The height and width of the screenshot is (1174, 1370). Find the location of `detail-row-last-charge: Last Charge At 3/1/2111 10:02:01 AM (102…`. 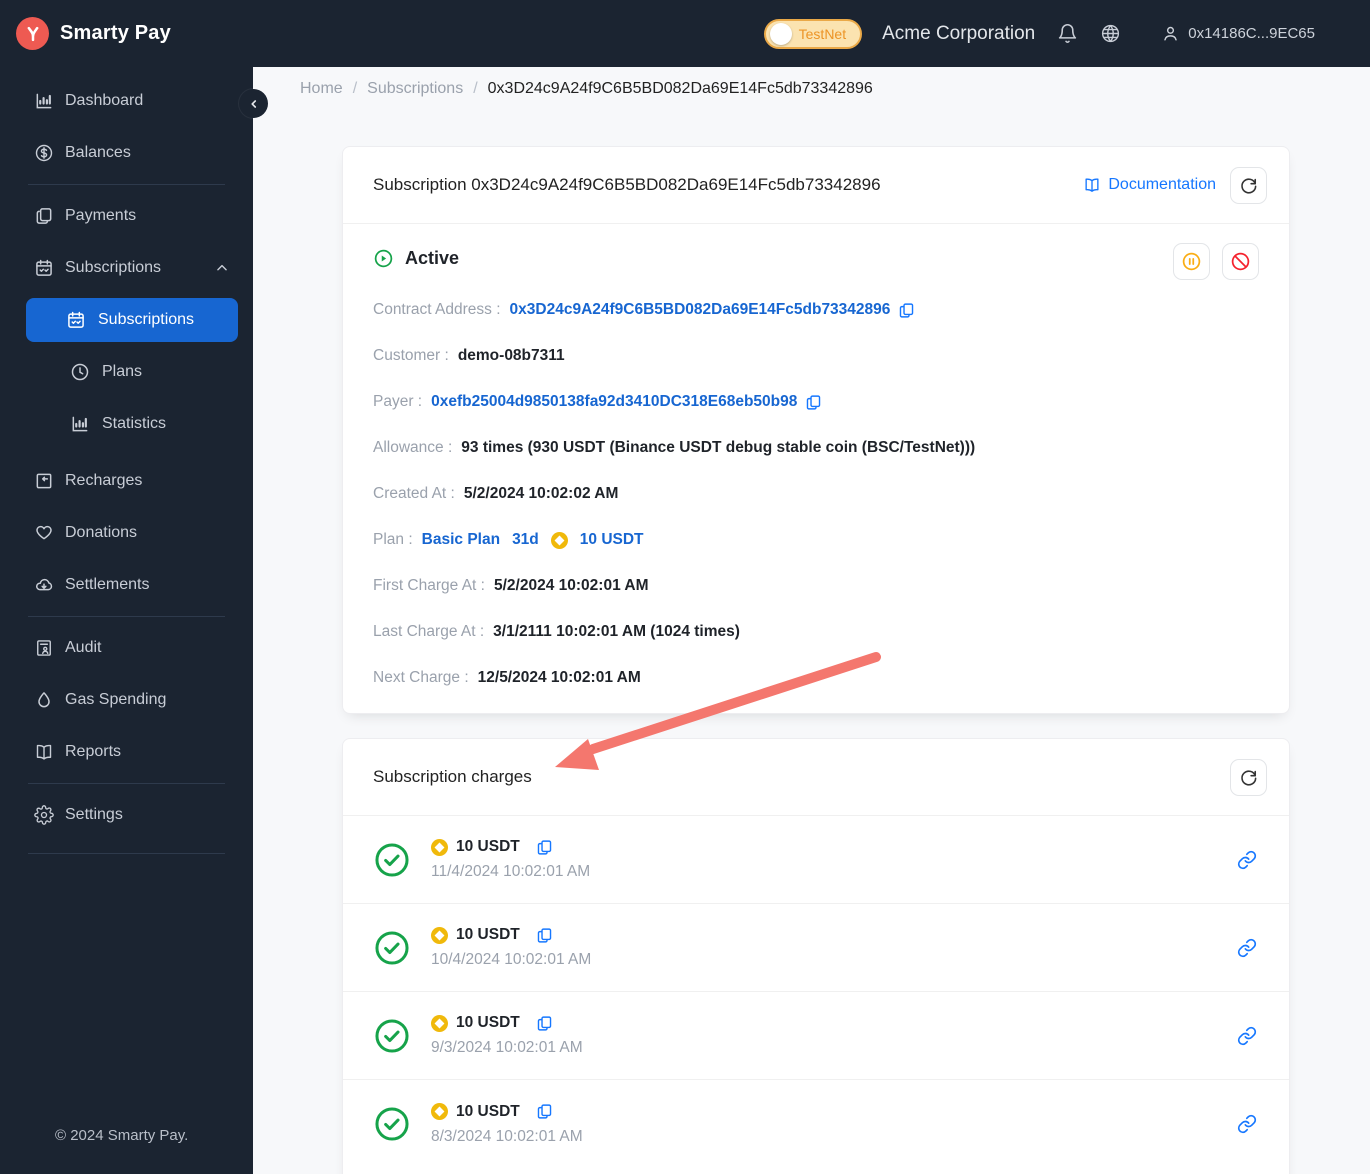

detail-row-last-charge: Last Charge At 3/1/2111 10:02:01 AM (102… is located at coordinates (816, 632).